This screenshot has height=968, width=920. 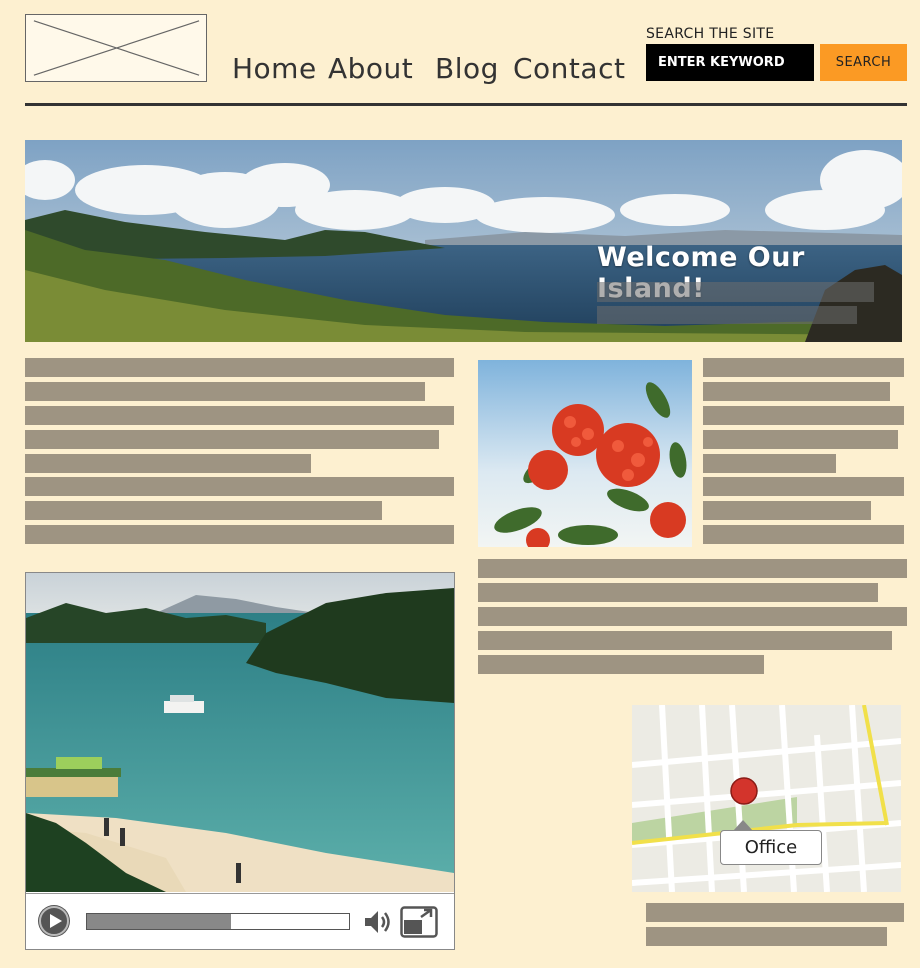 I want to click on map-label: Office, so click(x=771, y=847).